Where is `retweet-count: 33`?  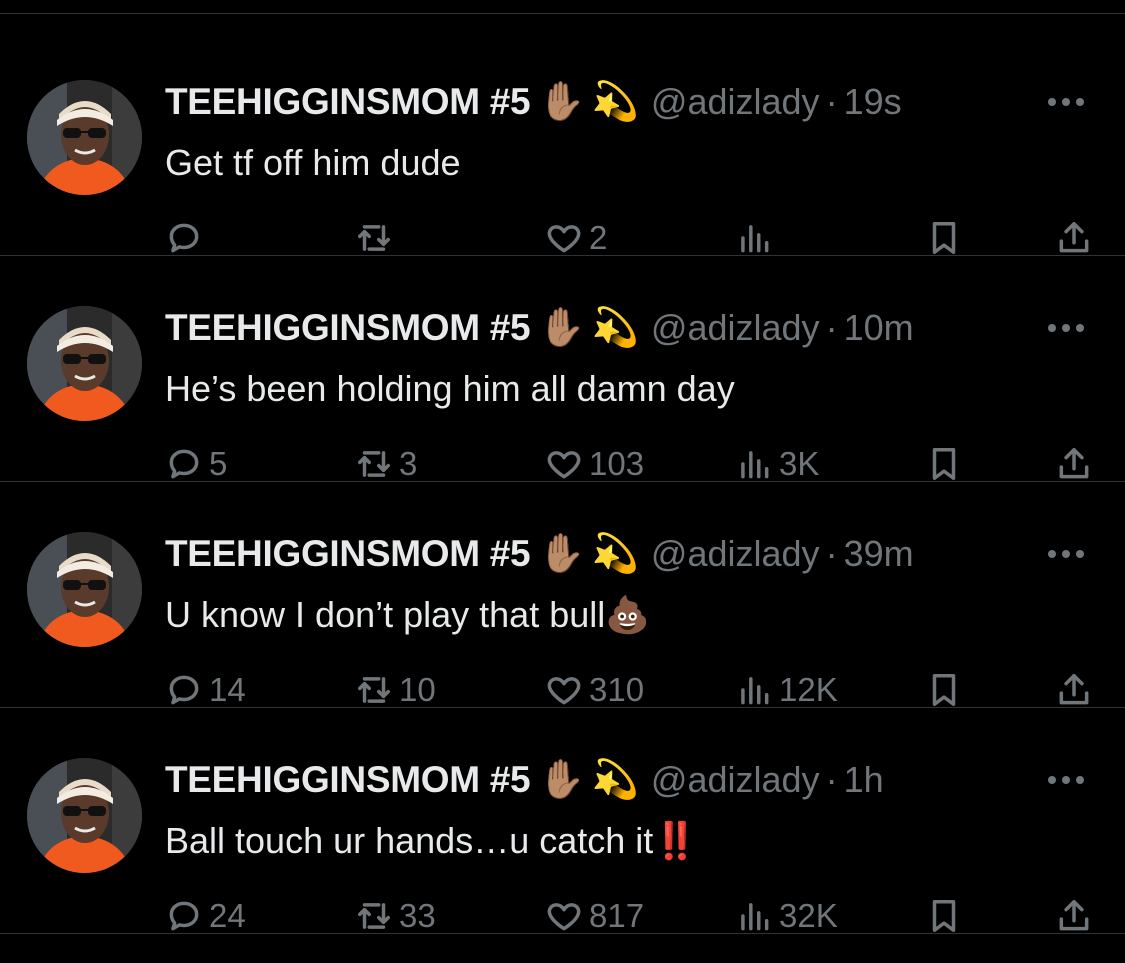 retweet-count: 33 is located at coordinates (417, 915).